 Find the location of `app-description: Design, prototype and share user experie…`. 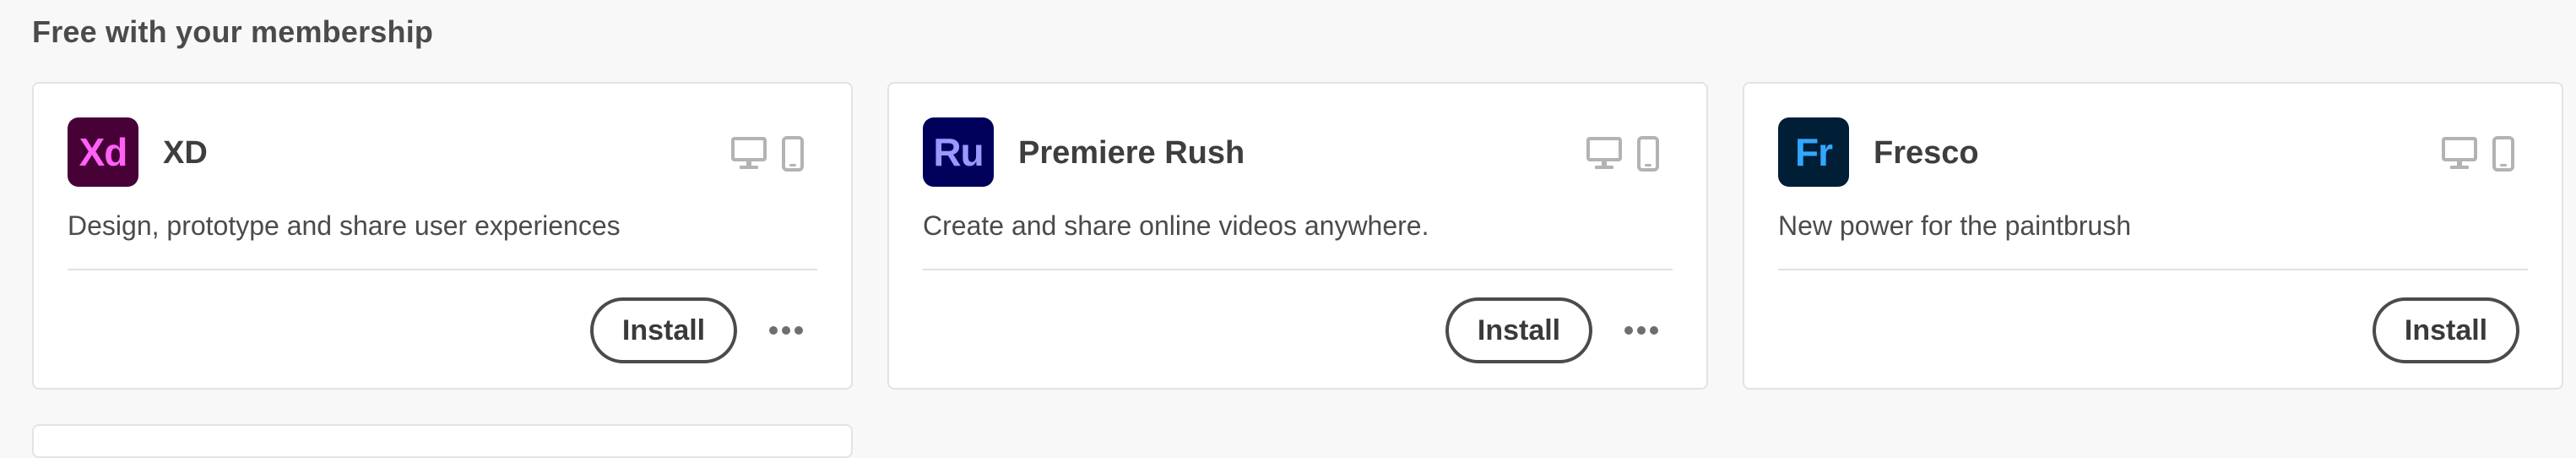

app-description: Design, prototype and share user experie… is located at coordinates (344, 225).